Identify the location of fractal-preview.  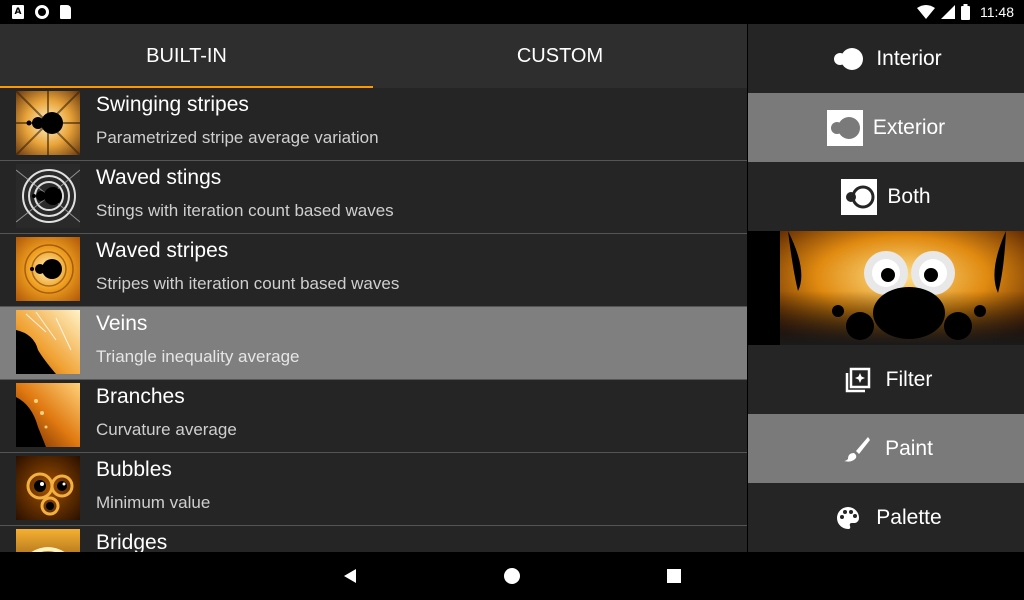
(886, 288).